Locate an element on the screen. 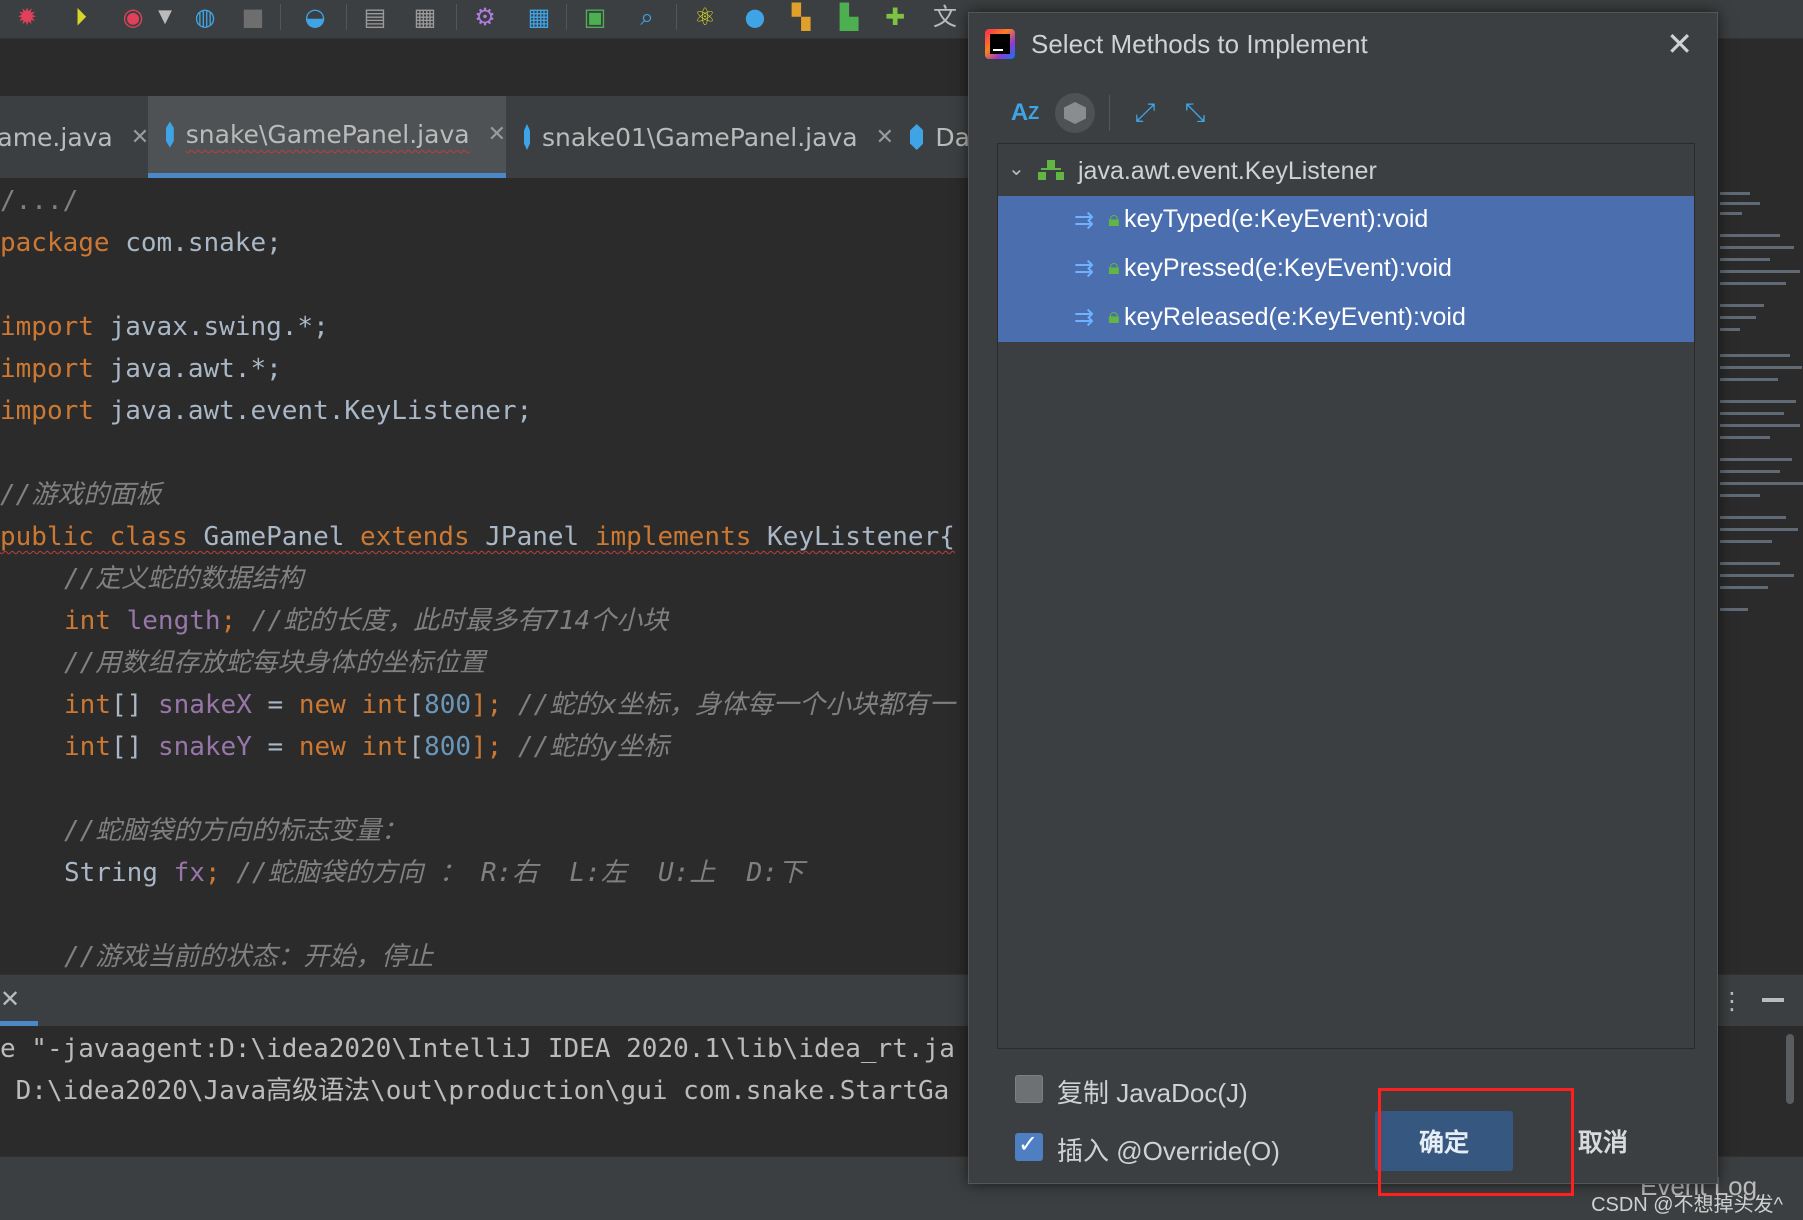  tab-da: Da is located at coordinates (940, 137).